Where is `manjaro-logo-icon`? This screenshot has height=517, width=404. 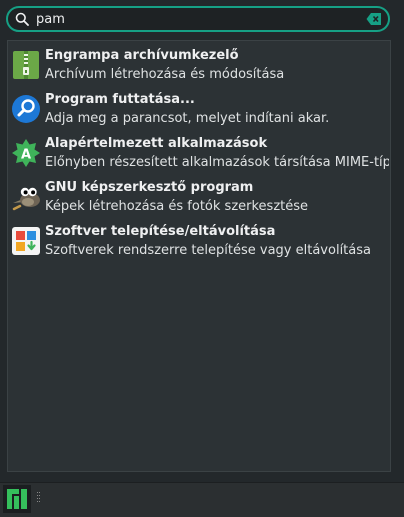 manjaro-logo-icon is located at coordinates (17, 499).